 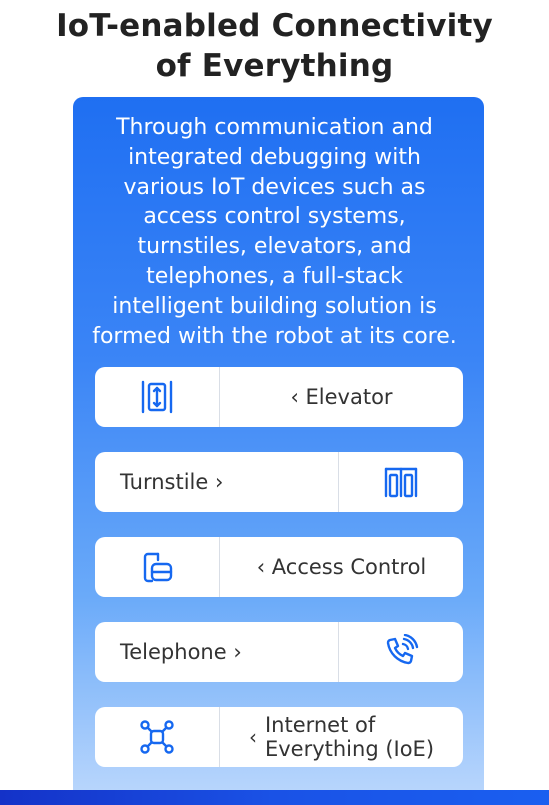 What do you see at coordinates (349, 737) in the screenshot?
I see `ioe-label-text: Internet of Everything (IoE)` at bounding box center [349, 737].